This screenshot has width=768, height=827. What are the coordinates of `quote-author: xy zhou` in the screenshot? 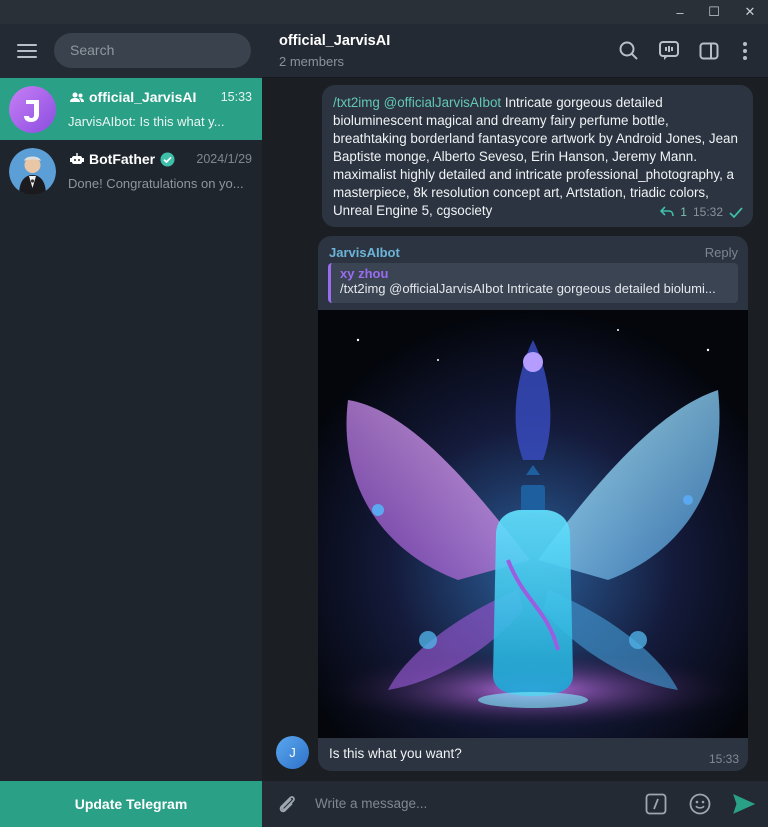 It's located at (364, 273).